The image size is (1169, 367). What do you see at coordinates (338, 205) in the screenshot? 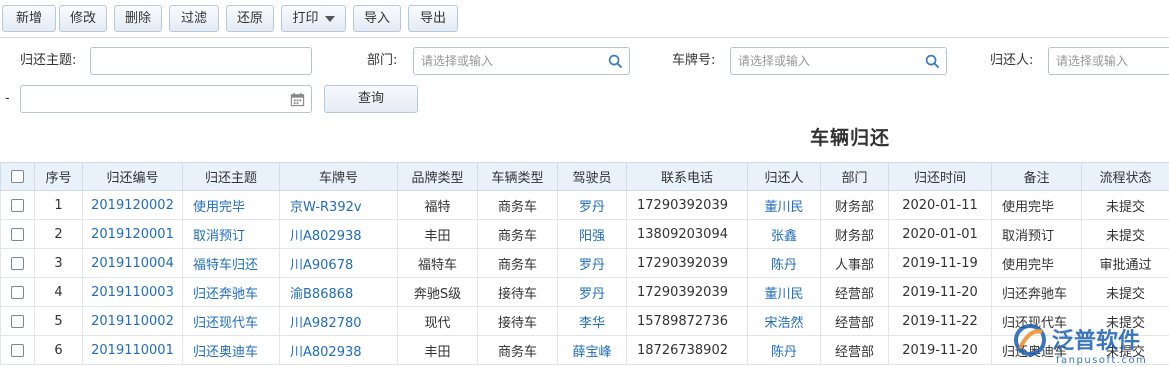
I see `table-cell: 京W-R392v` at bounding box center [338, 205].